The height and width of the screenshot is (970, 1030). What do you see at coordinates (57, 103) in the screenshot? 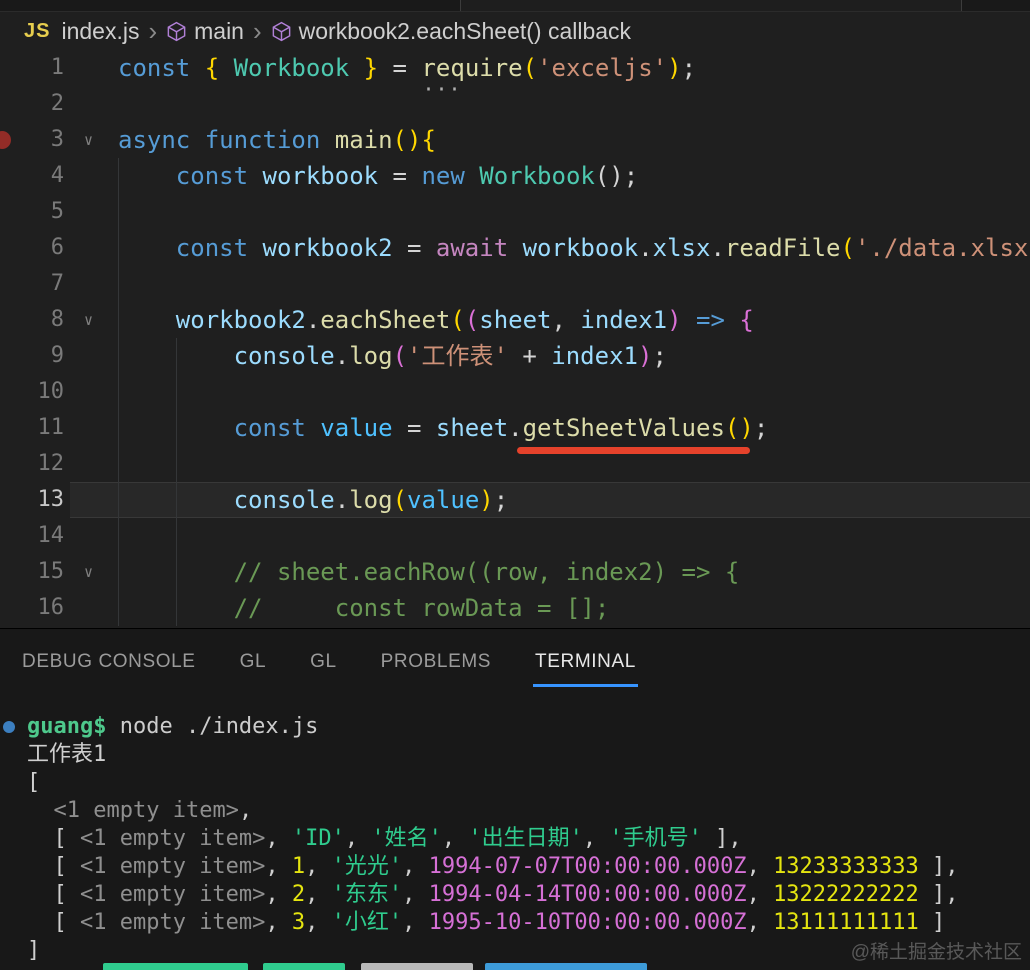
I see `line-number: 2` at bounding box center [57, 103].